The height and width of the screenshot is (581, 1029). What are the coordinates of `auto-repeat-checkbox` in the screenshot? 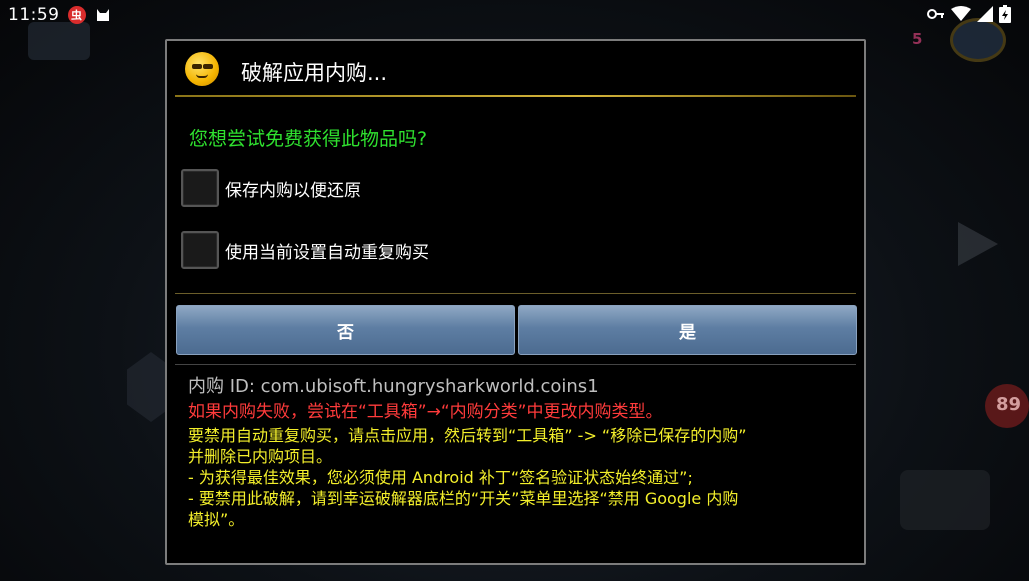 It's located at (200, 250).